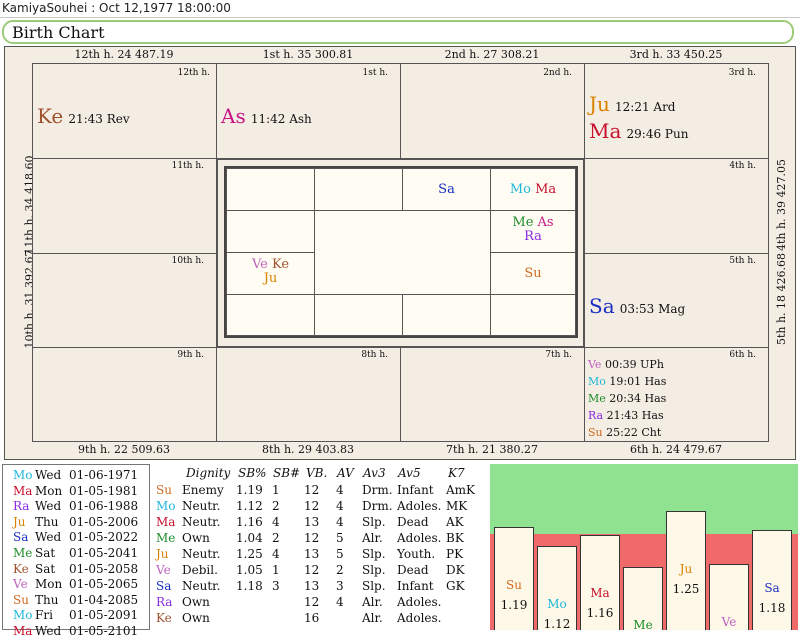 This screenshot has width=800, height=640. I want to click on col-header-dignity: Dignity, so click(208, 473).